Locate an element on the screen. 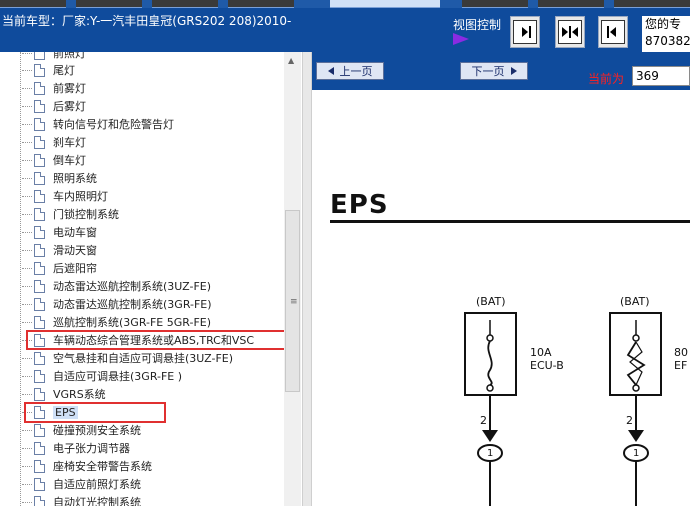  tree-item-label: 电动车窗 is located at coordinates (75, 232).